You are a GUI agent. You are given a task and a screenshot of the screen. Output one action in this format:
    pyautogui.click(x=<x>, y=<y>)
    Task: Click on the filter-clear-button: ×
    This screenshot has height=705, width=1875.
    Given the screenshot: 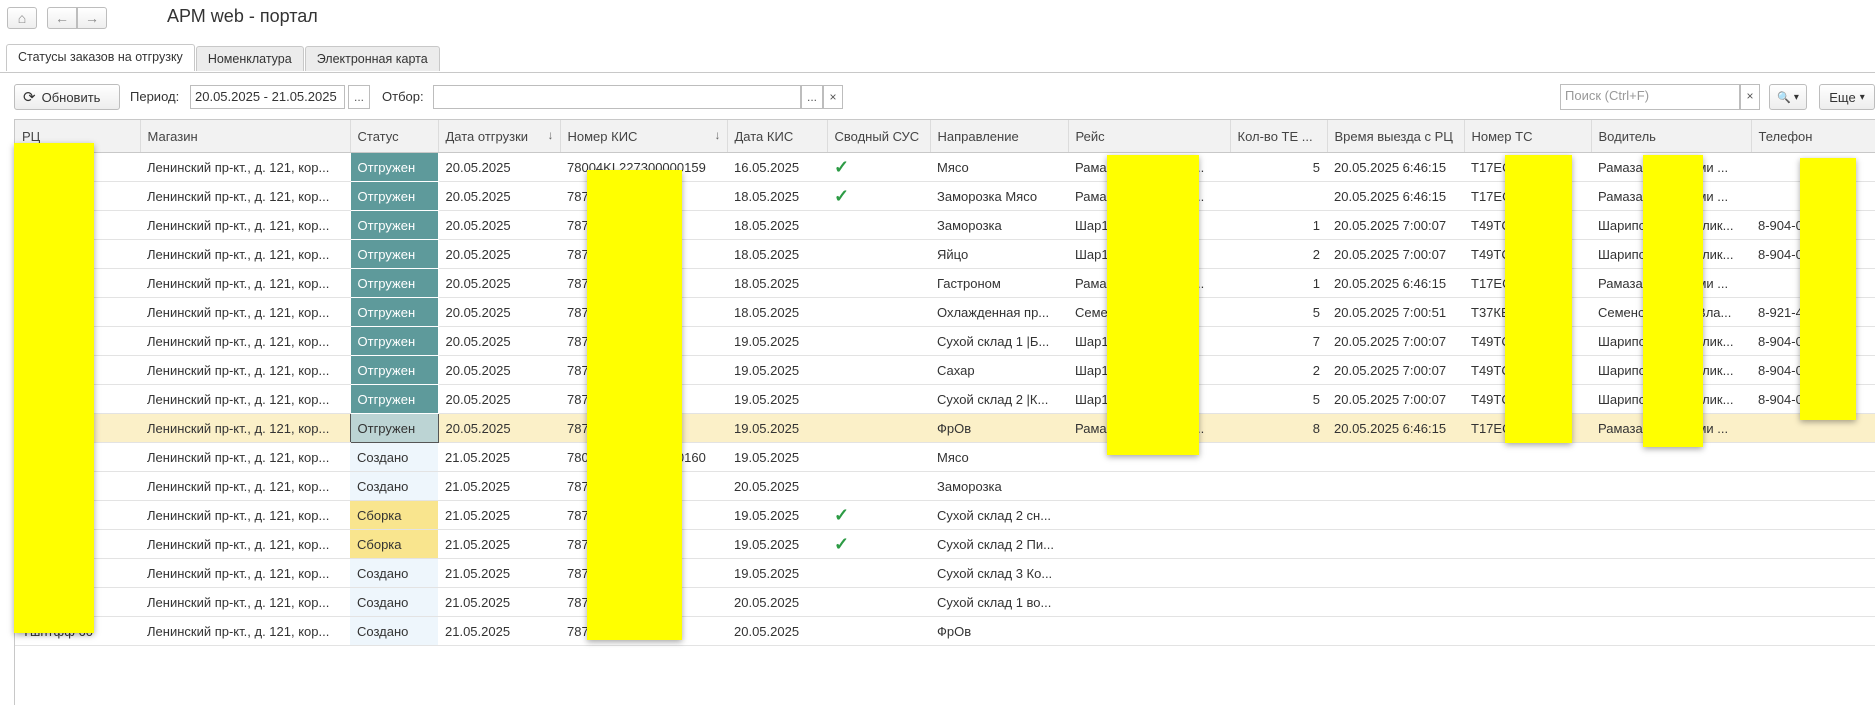 What is the action you would take?
    pyautogui.click(x=833, y=97)
    